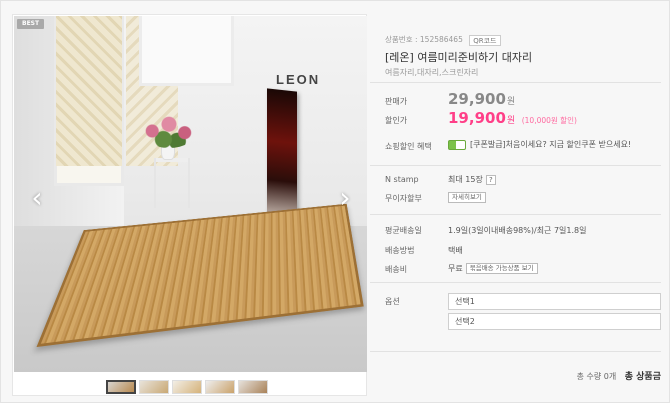  I want to click on avg-delivery-value: 1.9일(3일이내배송98%)/최근 7일1.8일, so click(517, 230).